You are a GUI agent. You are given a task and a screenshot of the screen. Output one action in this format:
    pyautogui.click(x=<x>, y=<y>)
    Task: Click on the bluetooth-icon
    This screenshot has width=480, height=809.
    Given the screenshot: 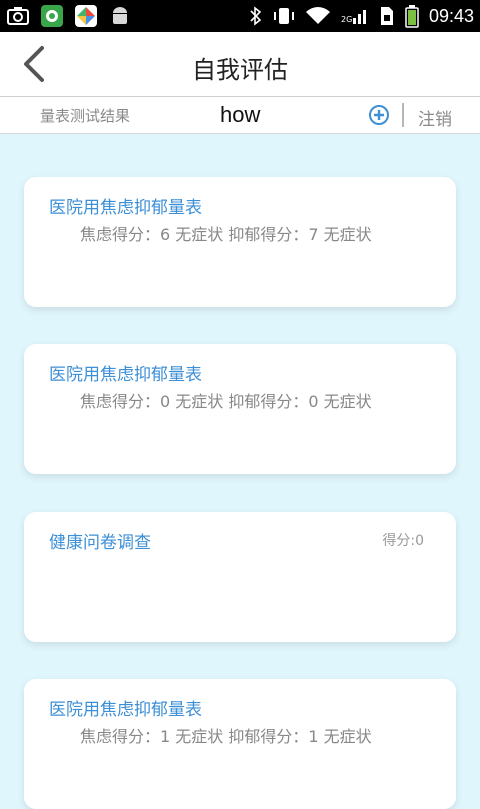 What is the action you would take?
    pyautogui.click(x=256, y=16)
    